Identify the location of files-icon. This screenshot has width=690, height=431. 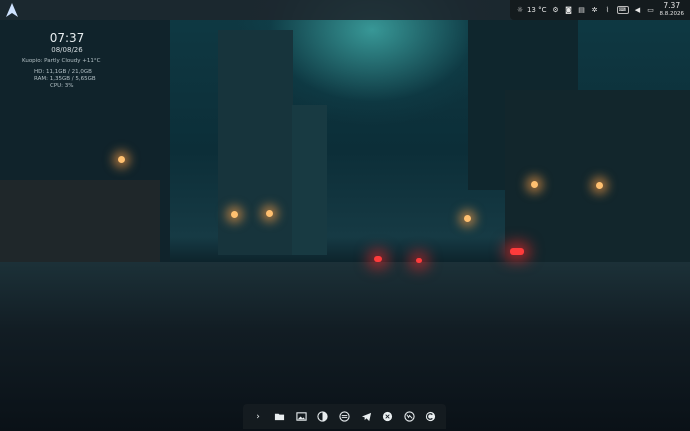
(279, 416).